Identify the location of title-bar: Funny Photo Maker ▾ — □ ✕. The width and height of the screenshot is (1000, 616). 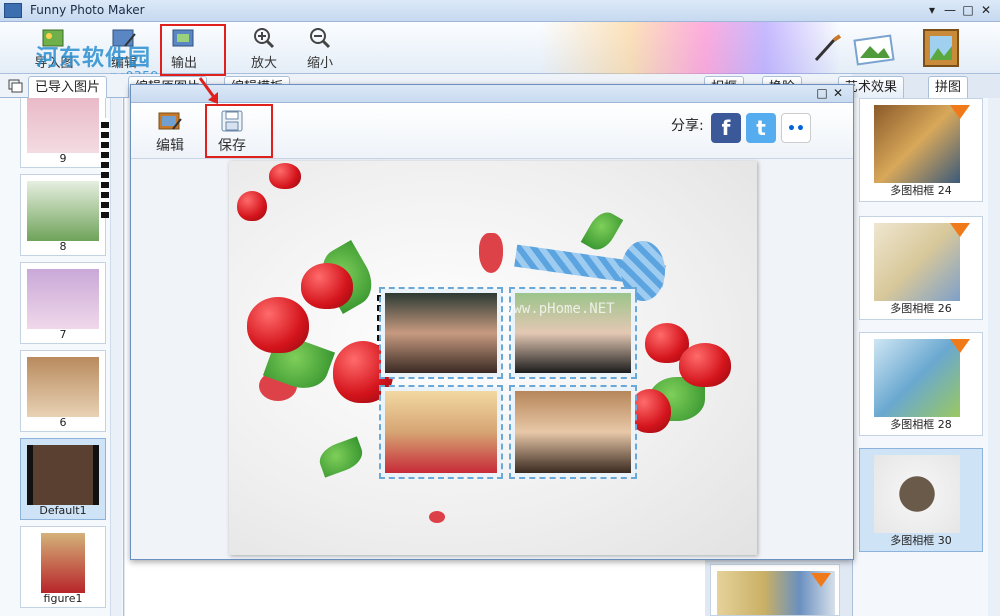
(500, 11).